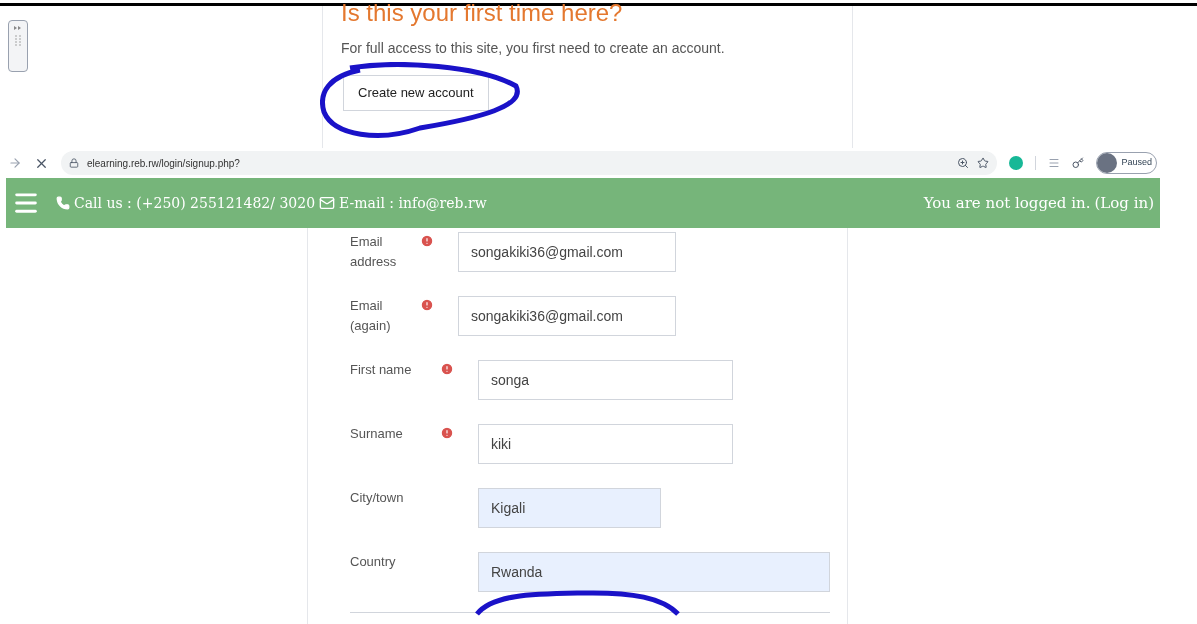 The image size is (1197, 624). What do you see at coordinates (376, 434) in the screenshot?
I see `field-label: Surname` at bounding box center [376, 434].